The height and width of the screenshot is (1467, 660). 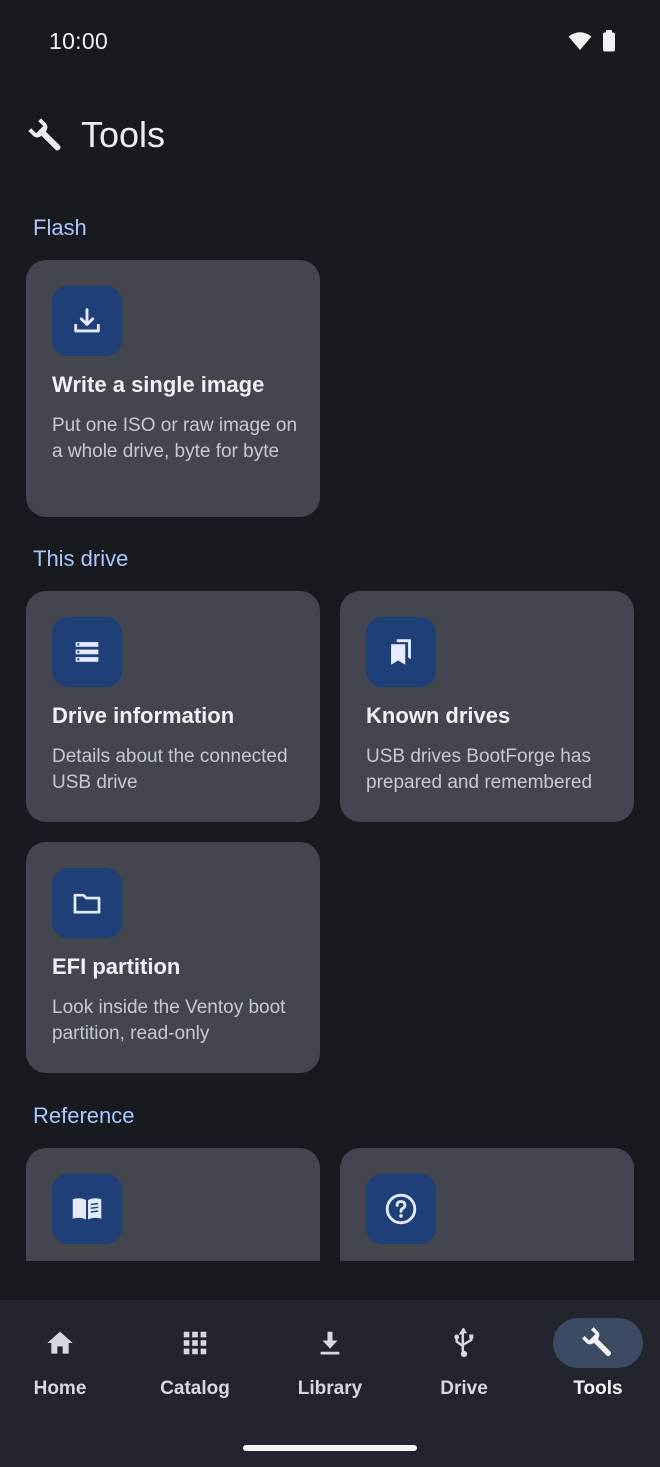 I want to click on nav-label: Tools, so click(x=598, y=1388).